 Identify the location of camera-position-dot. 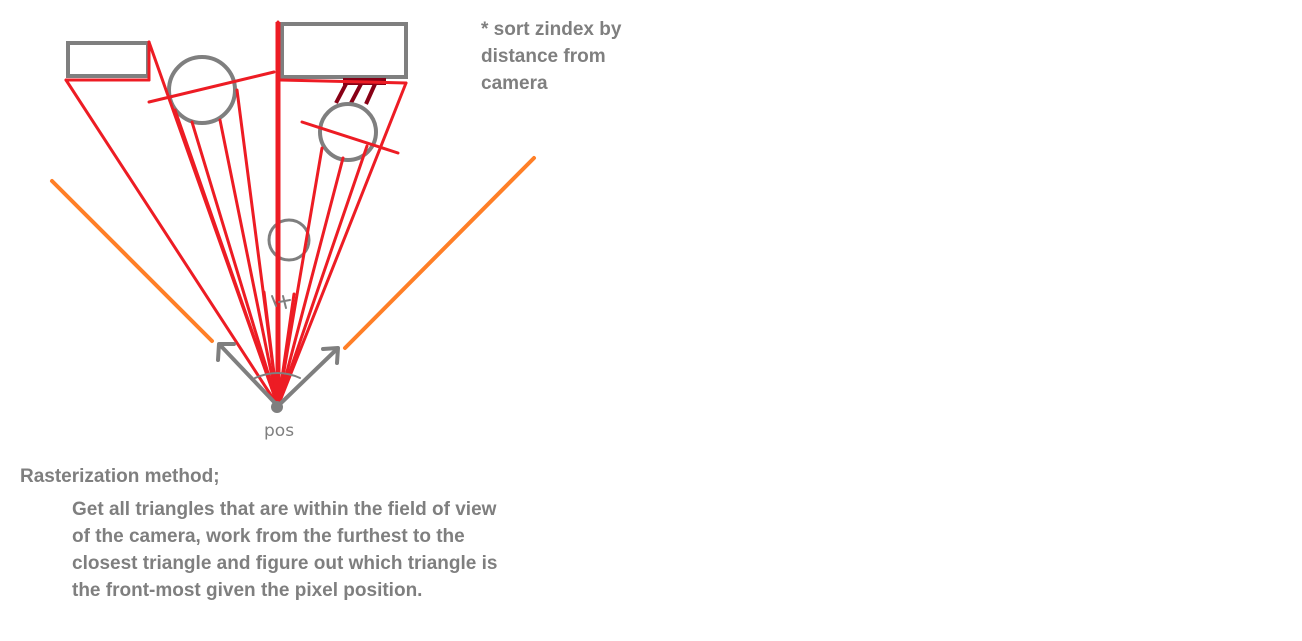
(277, 407).